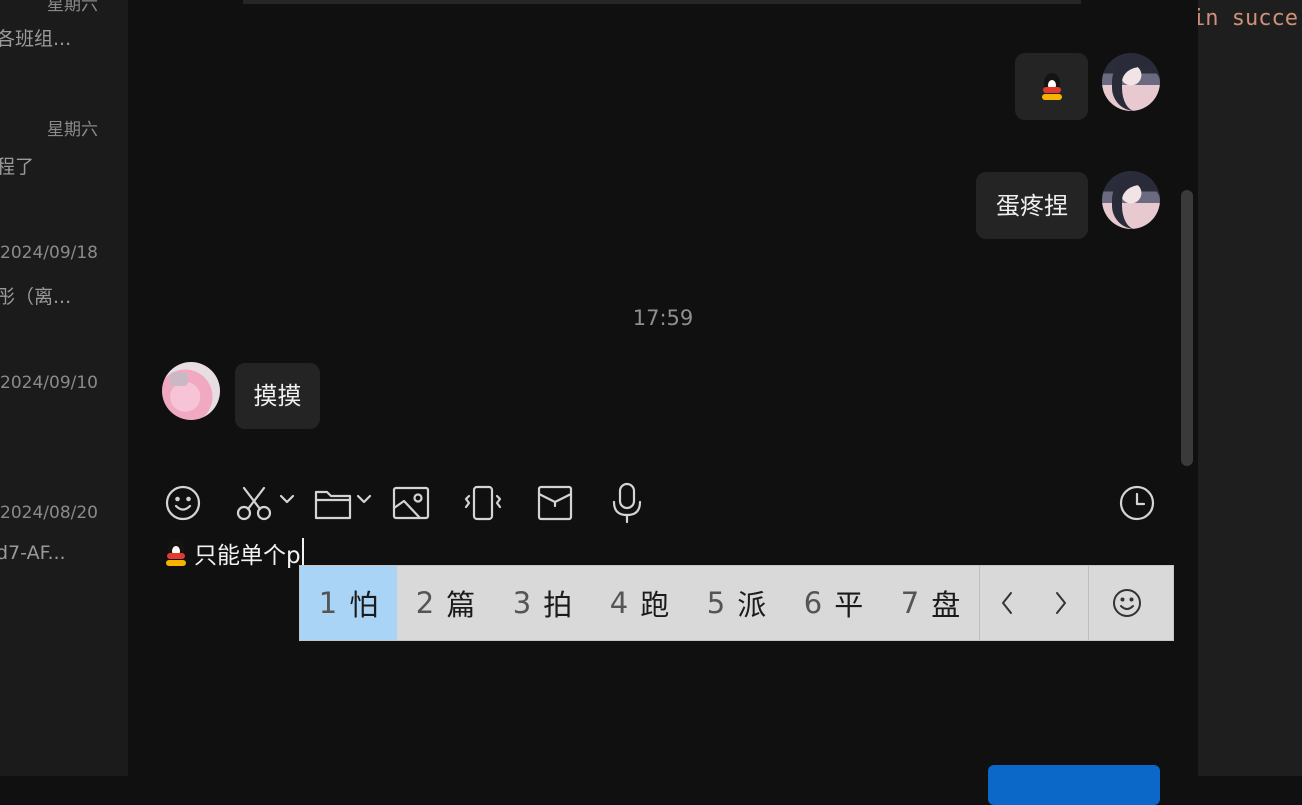  Describe the element at coordinates (247, 556) in the screenshot. I see `message-input-text: 只能单个p` at that location.